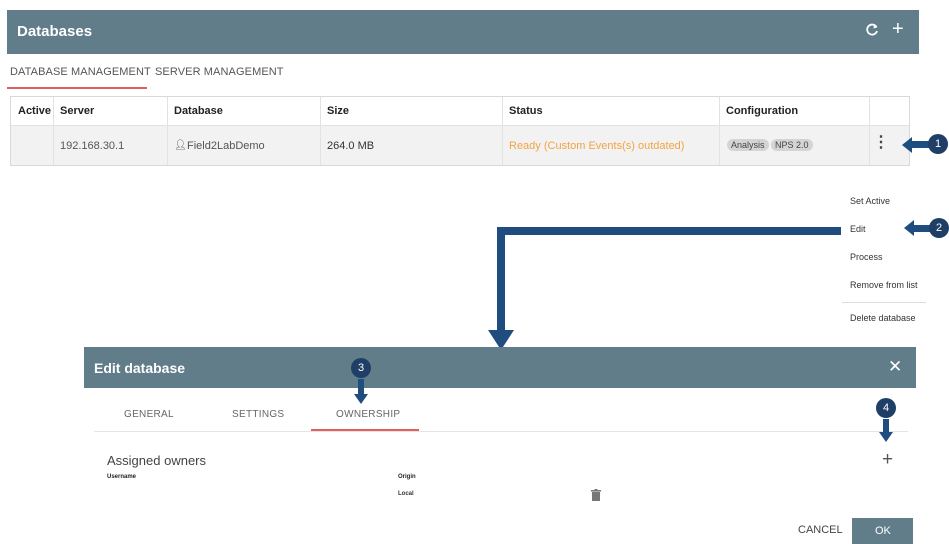 The width and height of the screenshot is (949, 544). What do you see at coordinates (406, 494) in the screenshot?
I see `cell-origin: Local` at bounding box center [406, 494].